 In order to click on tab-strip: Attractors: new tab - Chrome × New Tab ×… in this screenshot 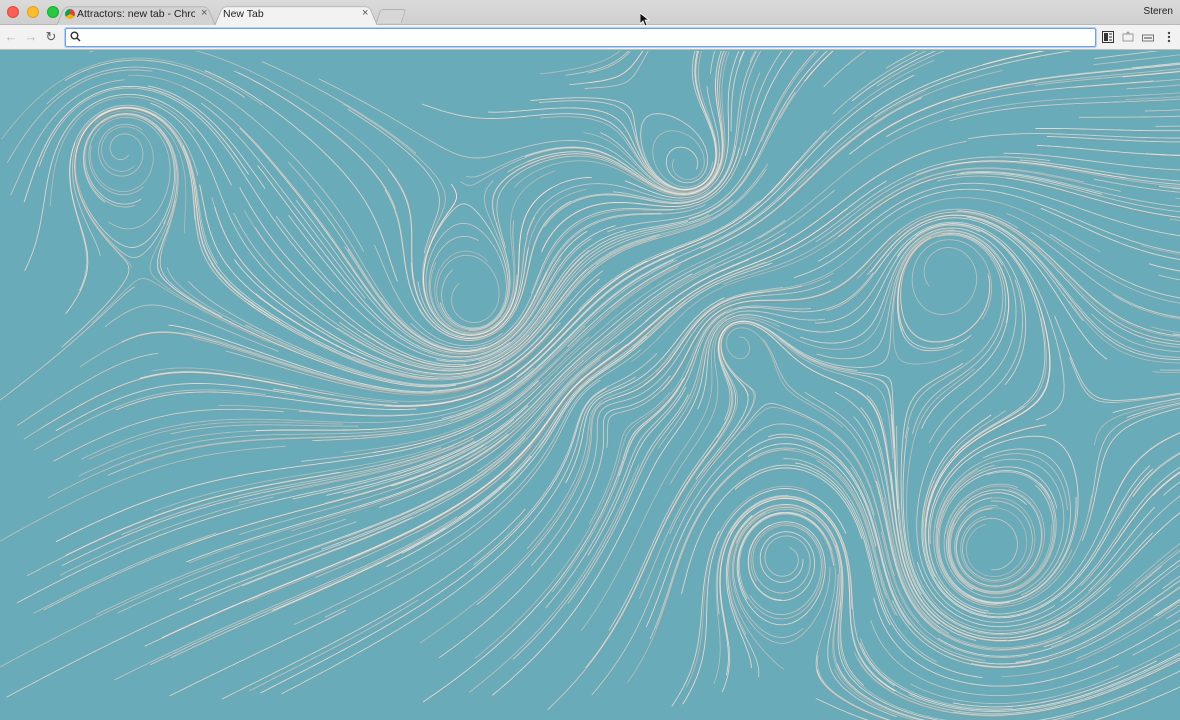, I will do `click(590, 13)`.